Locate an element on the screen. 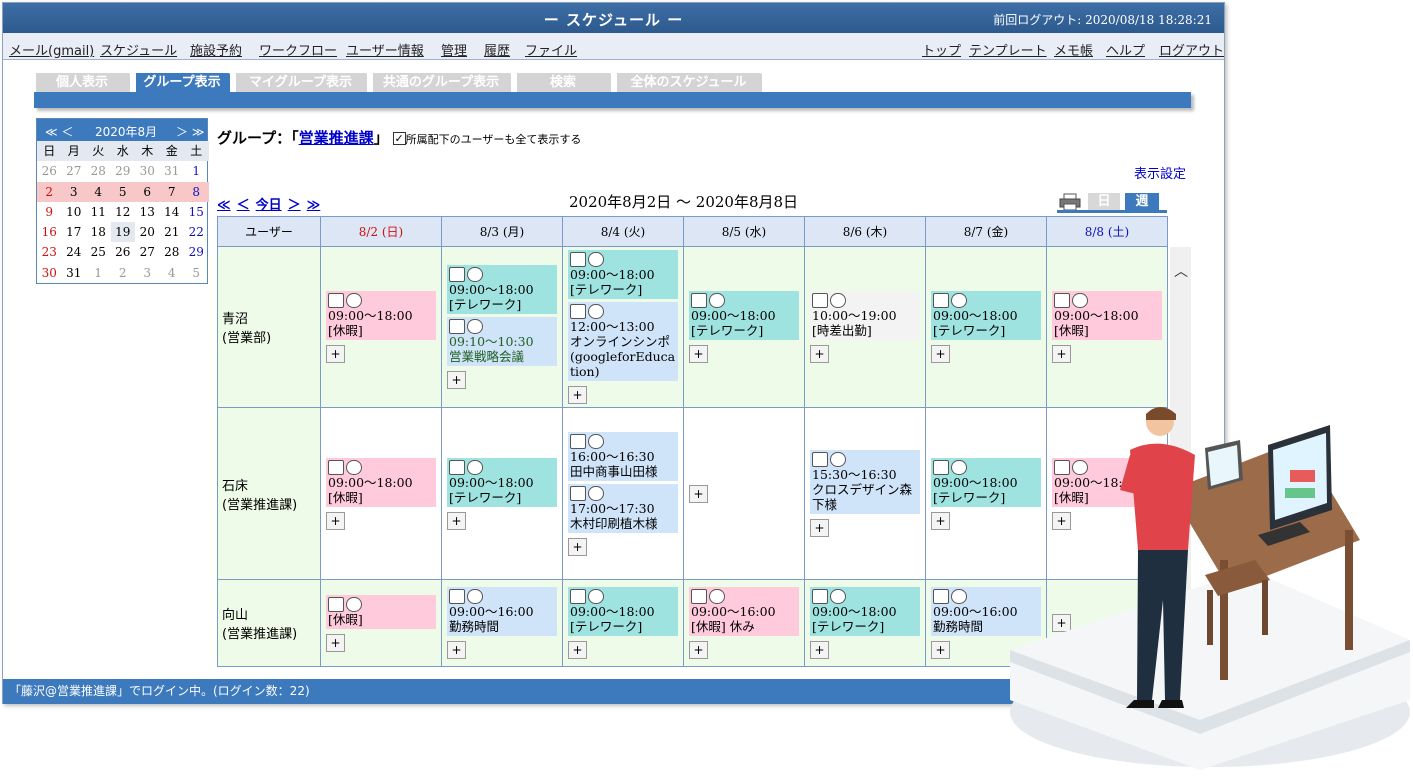  menu-item: 履歴 is located at coordinates (497, 49).